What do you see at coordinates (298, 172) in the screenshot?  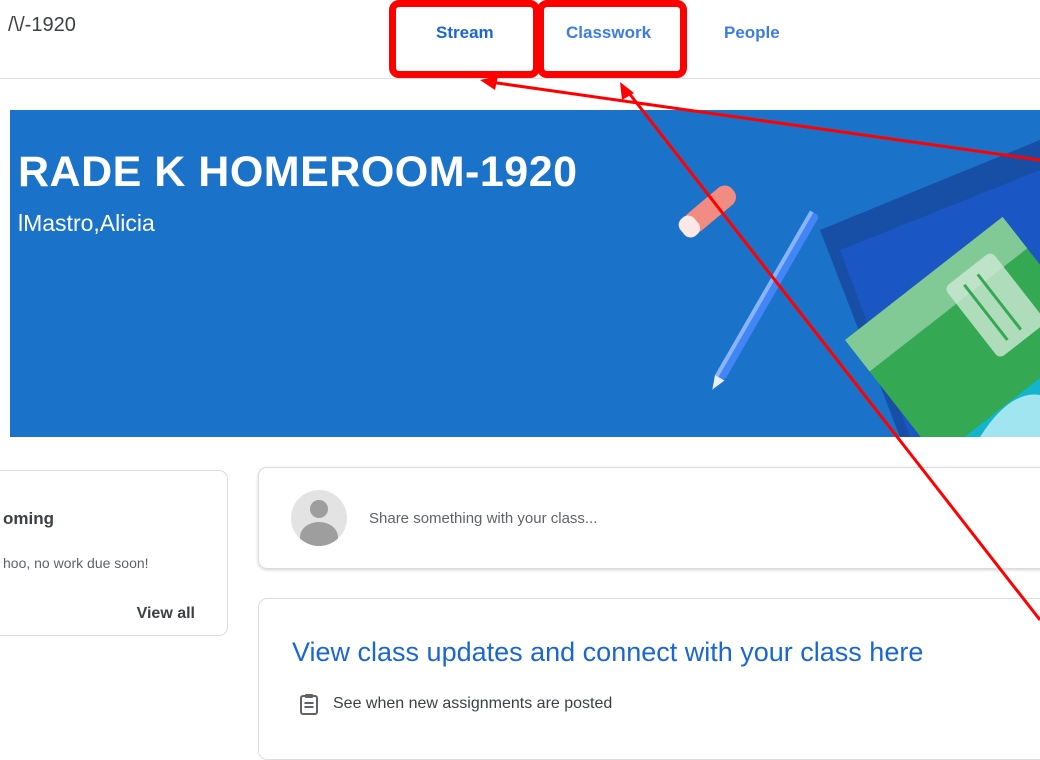 I see `class-title: RADE K HOMEROOM-1920` at bounding box center [298, 172].